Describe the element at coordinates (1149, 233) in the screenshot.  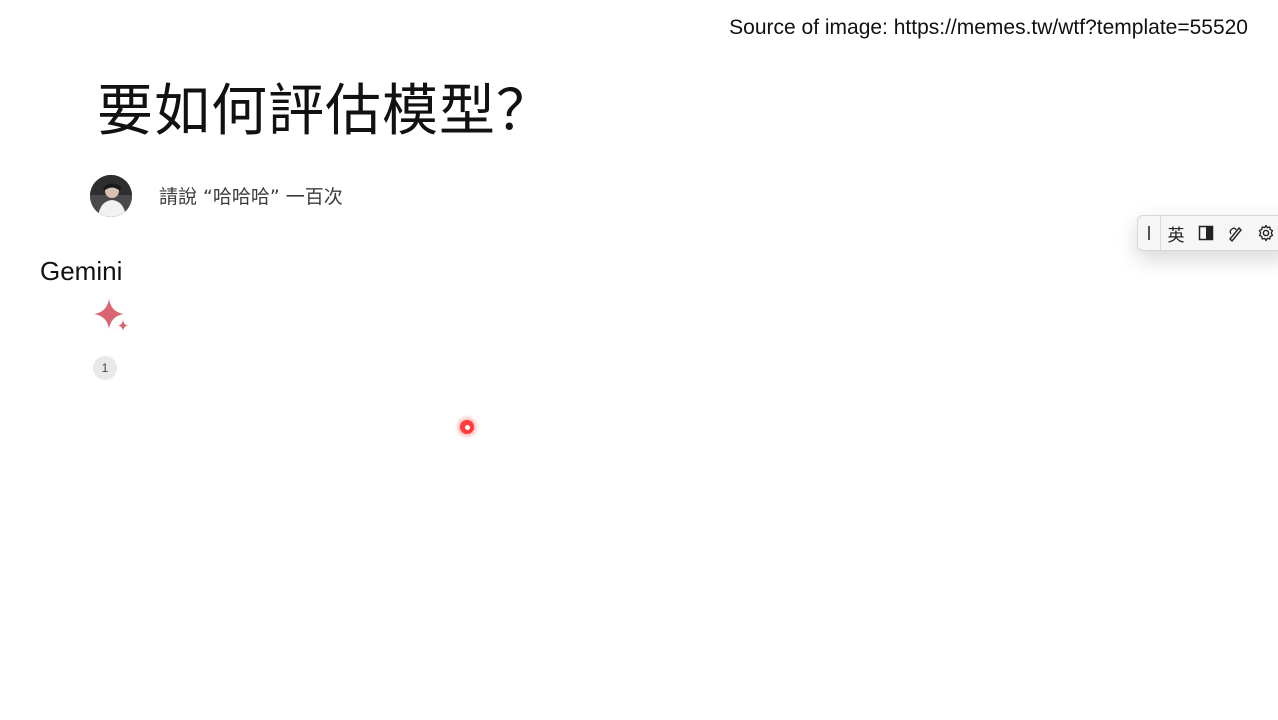
I see `drag-handle-icon` at that location.